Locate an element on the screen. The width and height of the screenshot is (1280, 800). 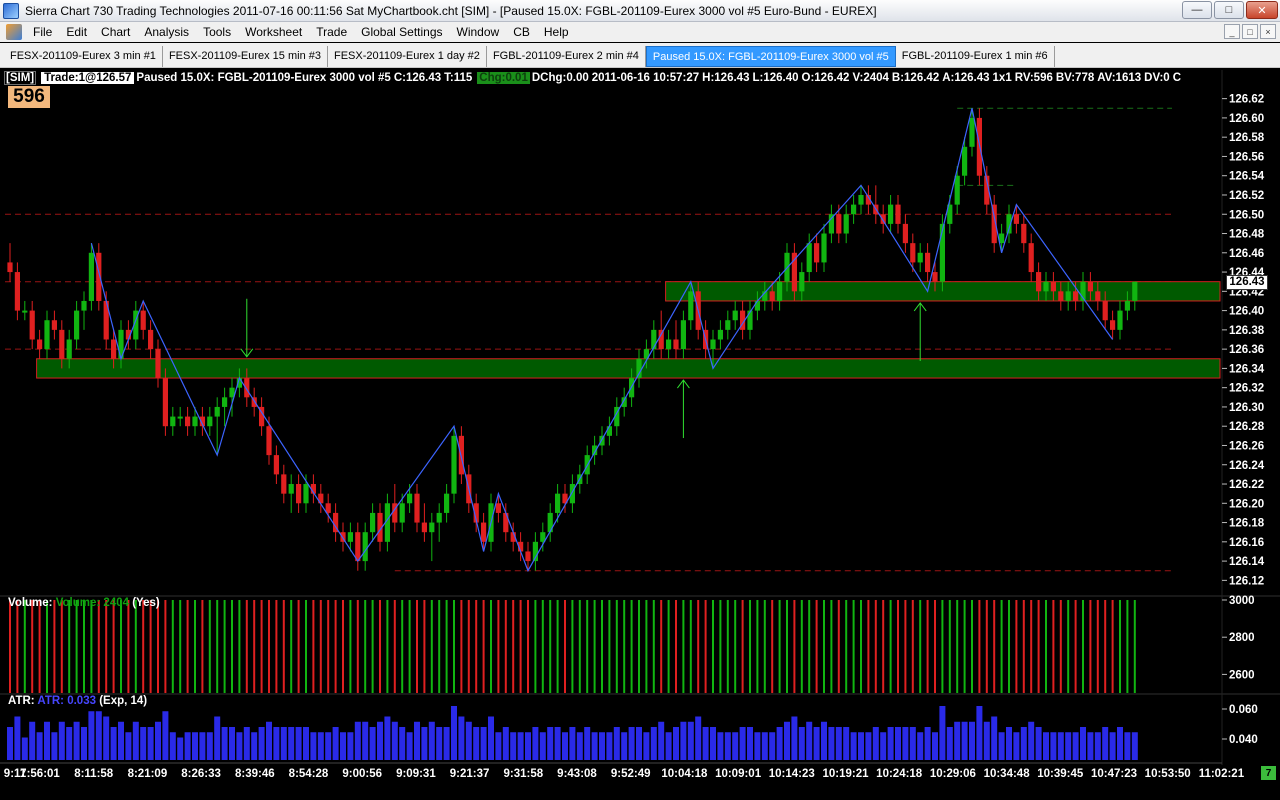
volume-study-param: (Yes) is located at coordinates (146, 603).